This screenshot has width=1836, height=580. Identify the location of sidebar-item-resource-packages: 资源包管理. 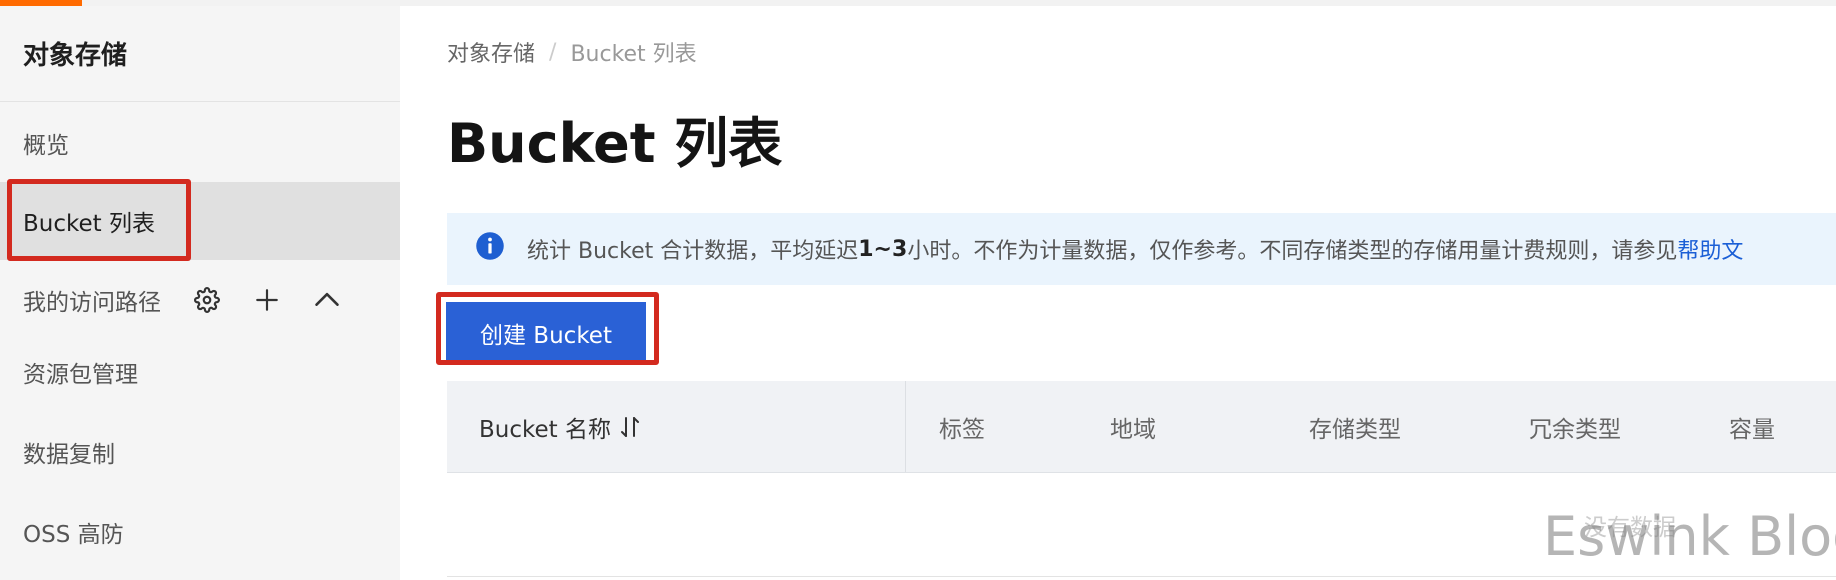
(200, 372).